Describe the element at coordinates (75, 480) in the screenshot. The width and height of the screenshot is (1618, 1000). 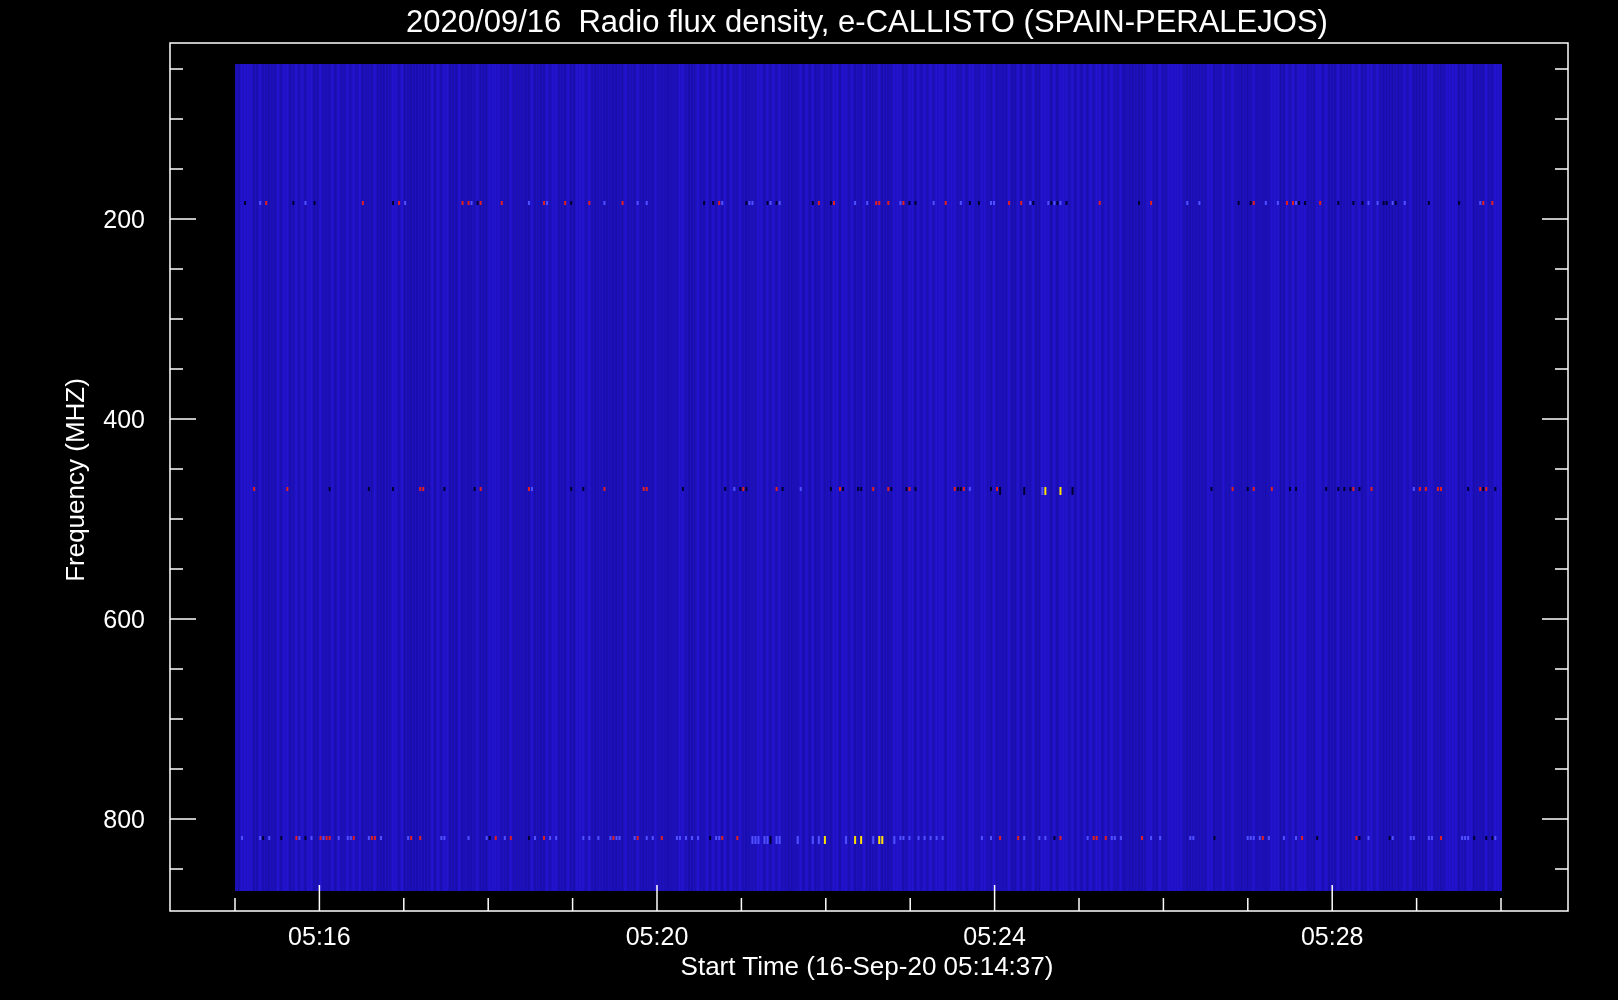
I see `y-axis-label: Frequency (MHZ)` at that location.